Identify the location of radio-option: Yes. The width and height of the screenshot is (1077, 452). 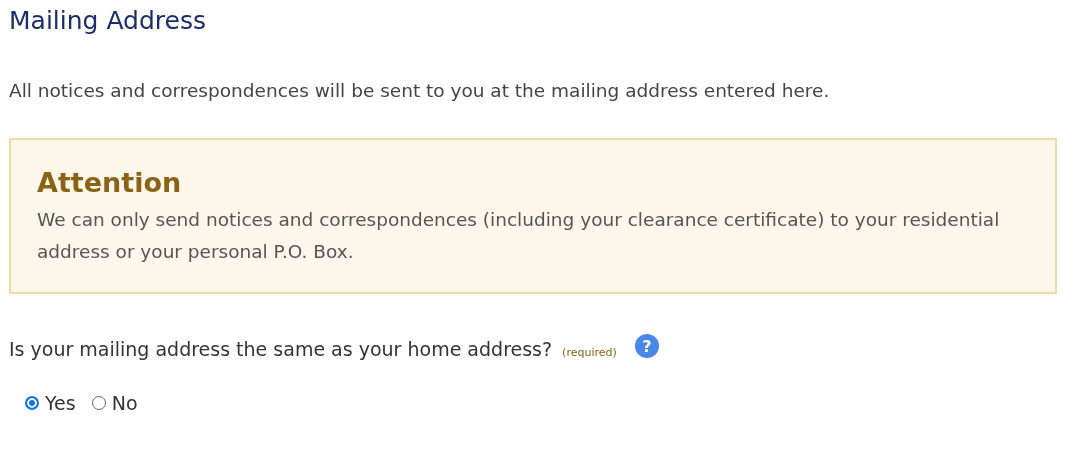
(50, 403).